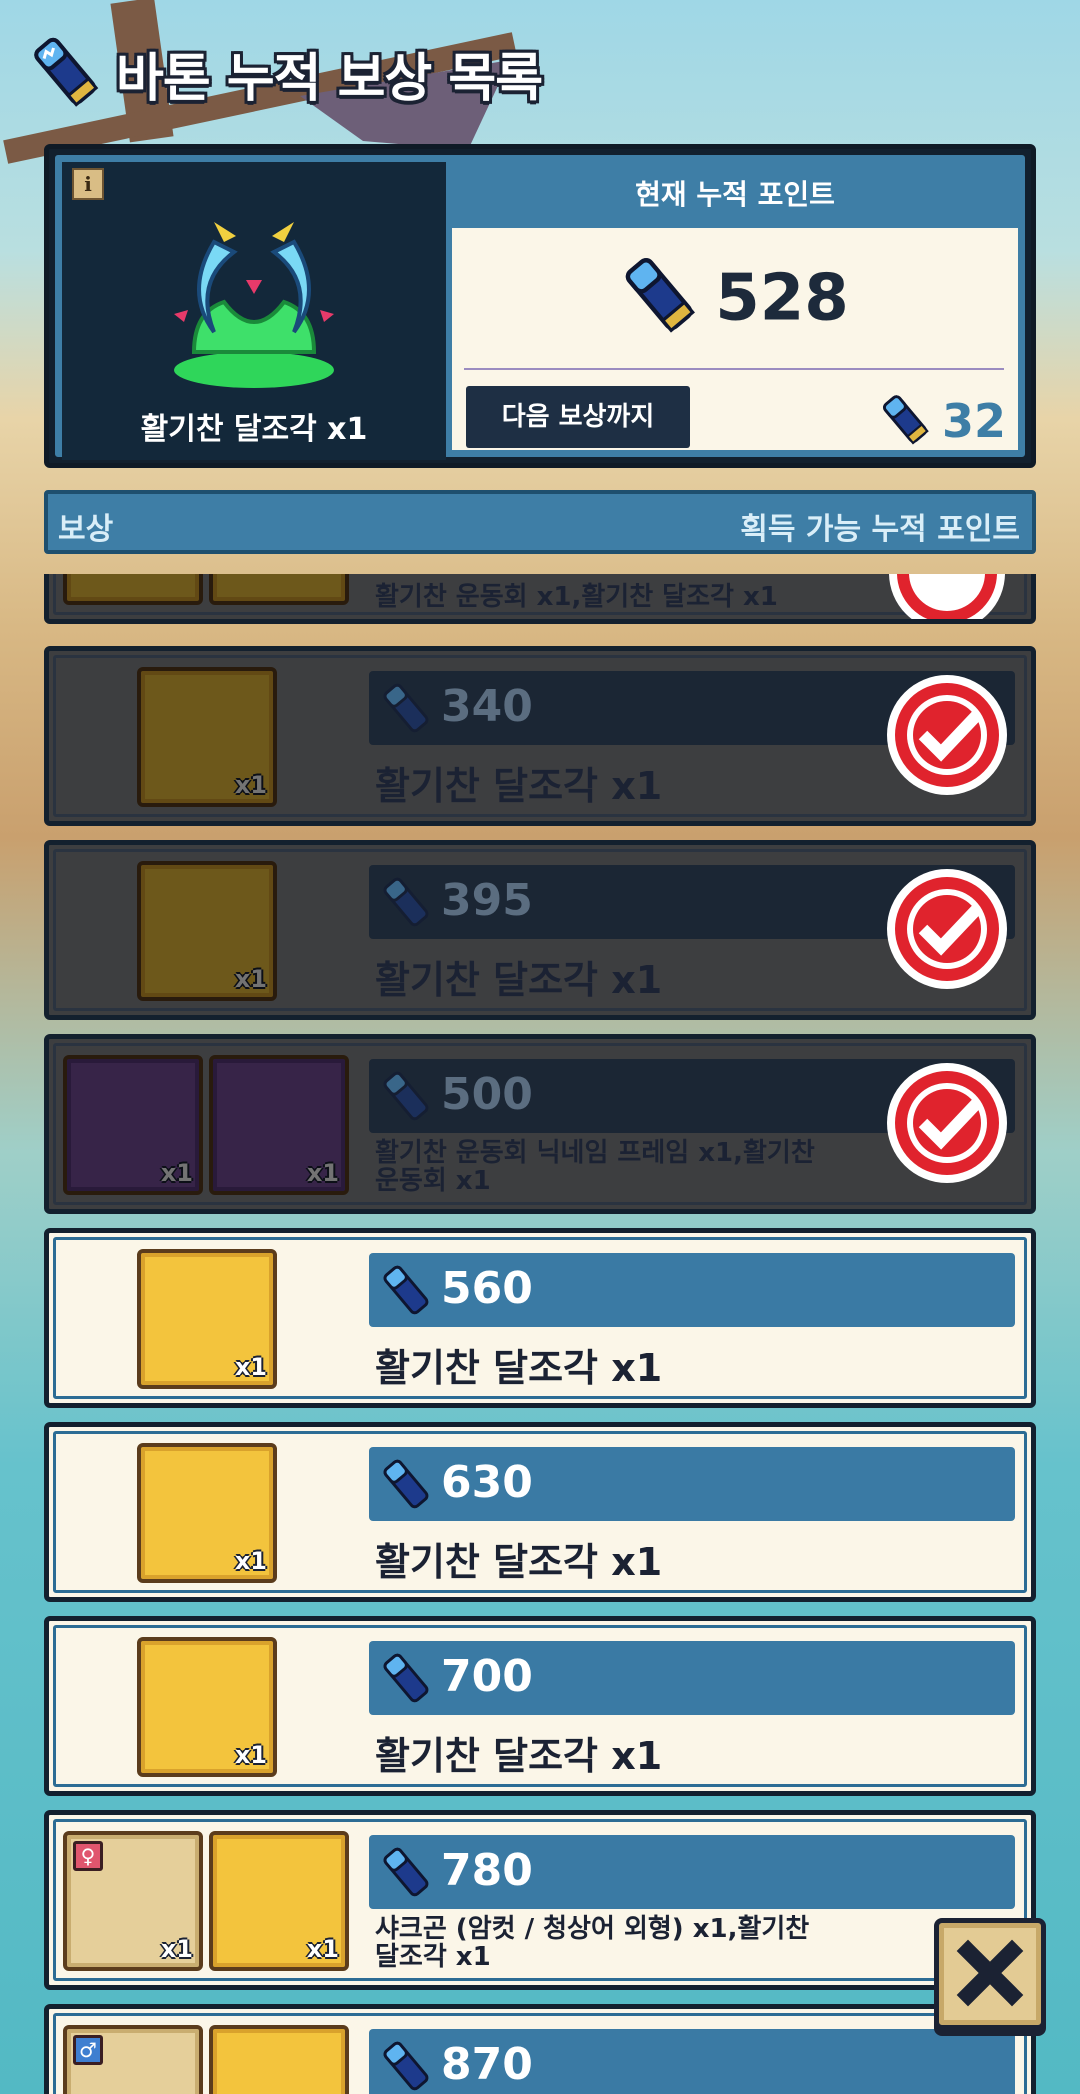  I want to click on reward-row: x1 340 활기찬 달조각 x1, so click(540, 736).